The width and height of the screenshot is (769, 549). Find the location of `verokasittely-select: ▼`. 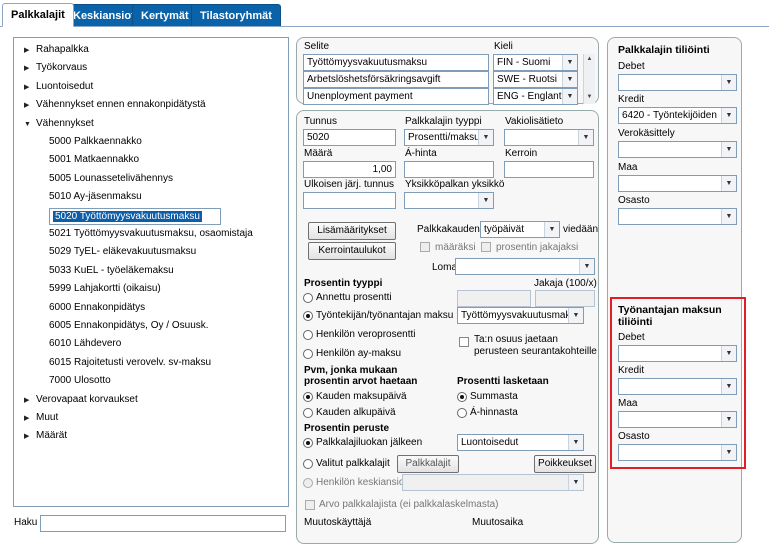

verokasittely-select: ▼ is located at coordinates (677, 149).